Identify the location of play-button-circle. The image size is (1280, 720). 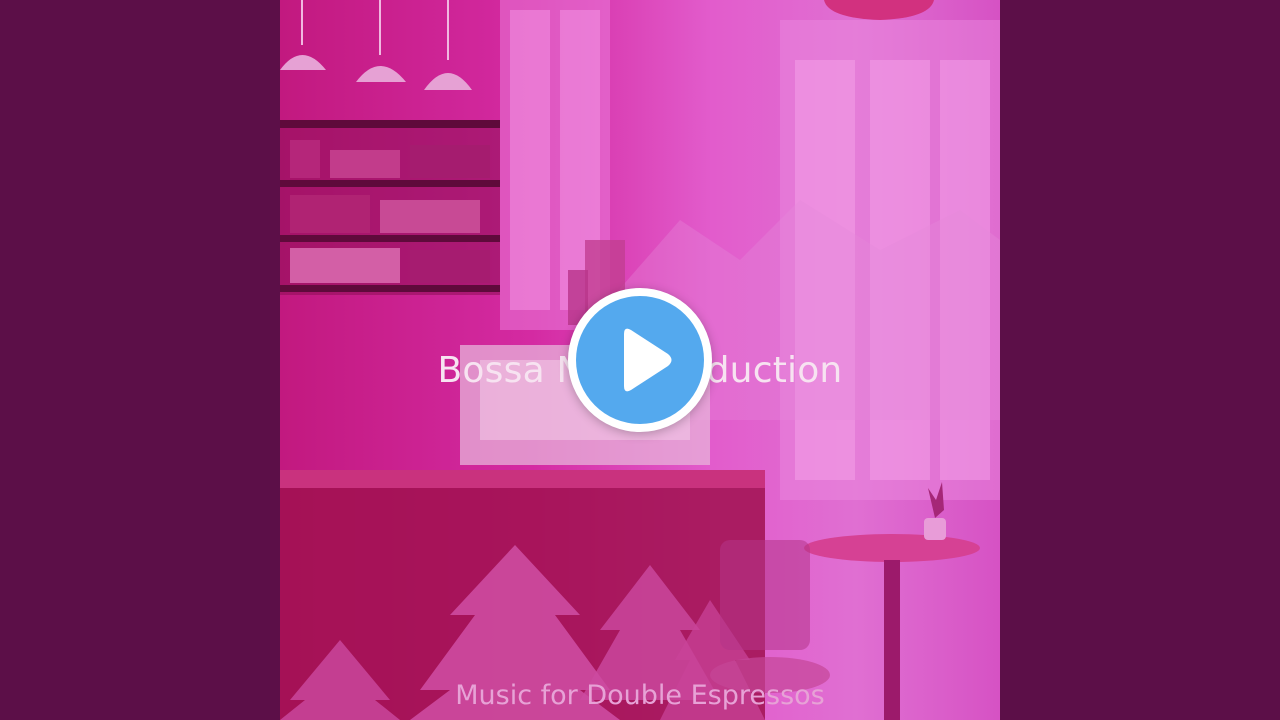
(640, 360).